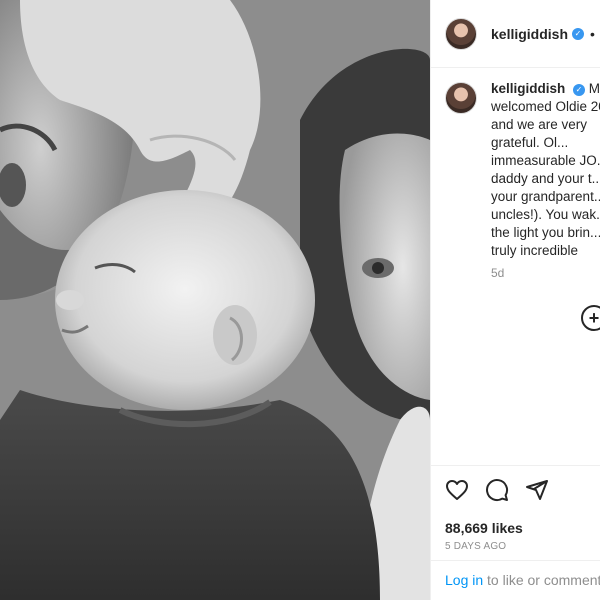 This screenshot has width=600, height=600. What do you see at coordinates (579, 90) in the screenshot?
I see `caption-verified-badge-icon: ✓` at bounding box center [579, 90].